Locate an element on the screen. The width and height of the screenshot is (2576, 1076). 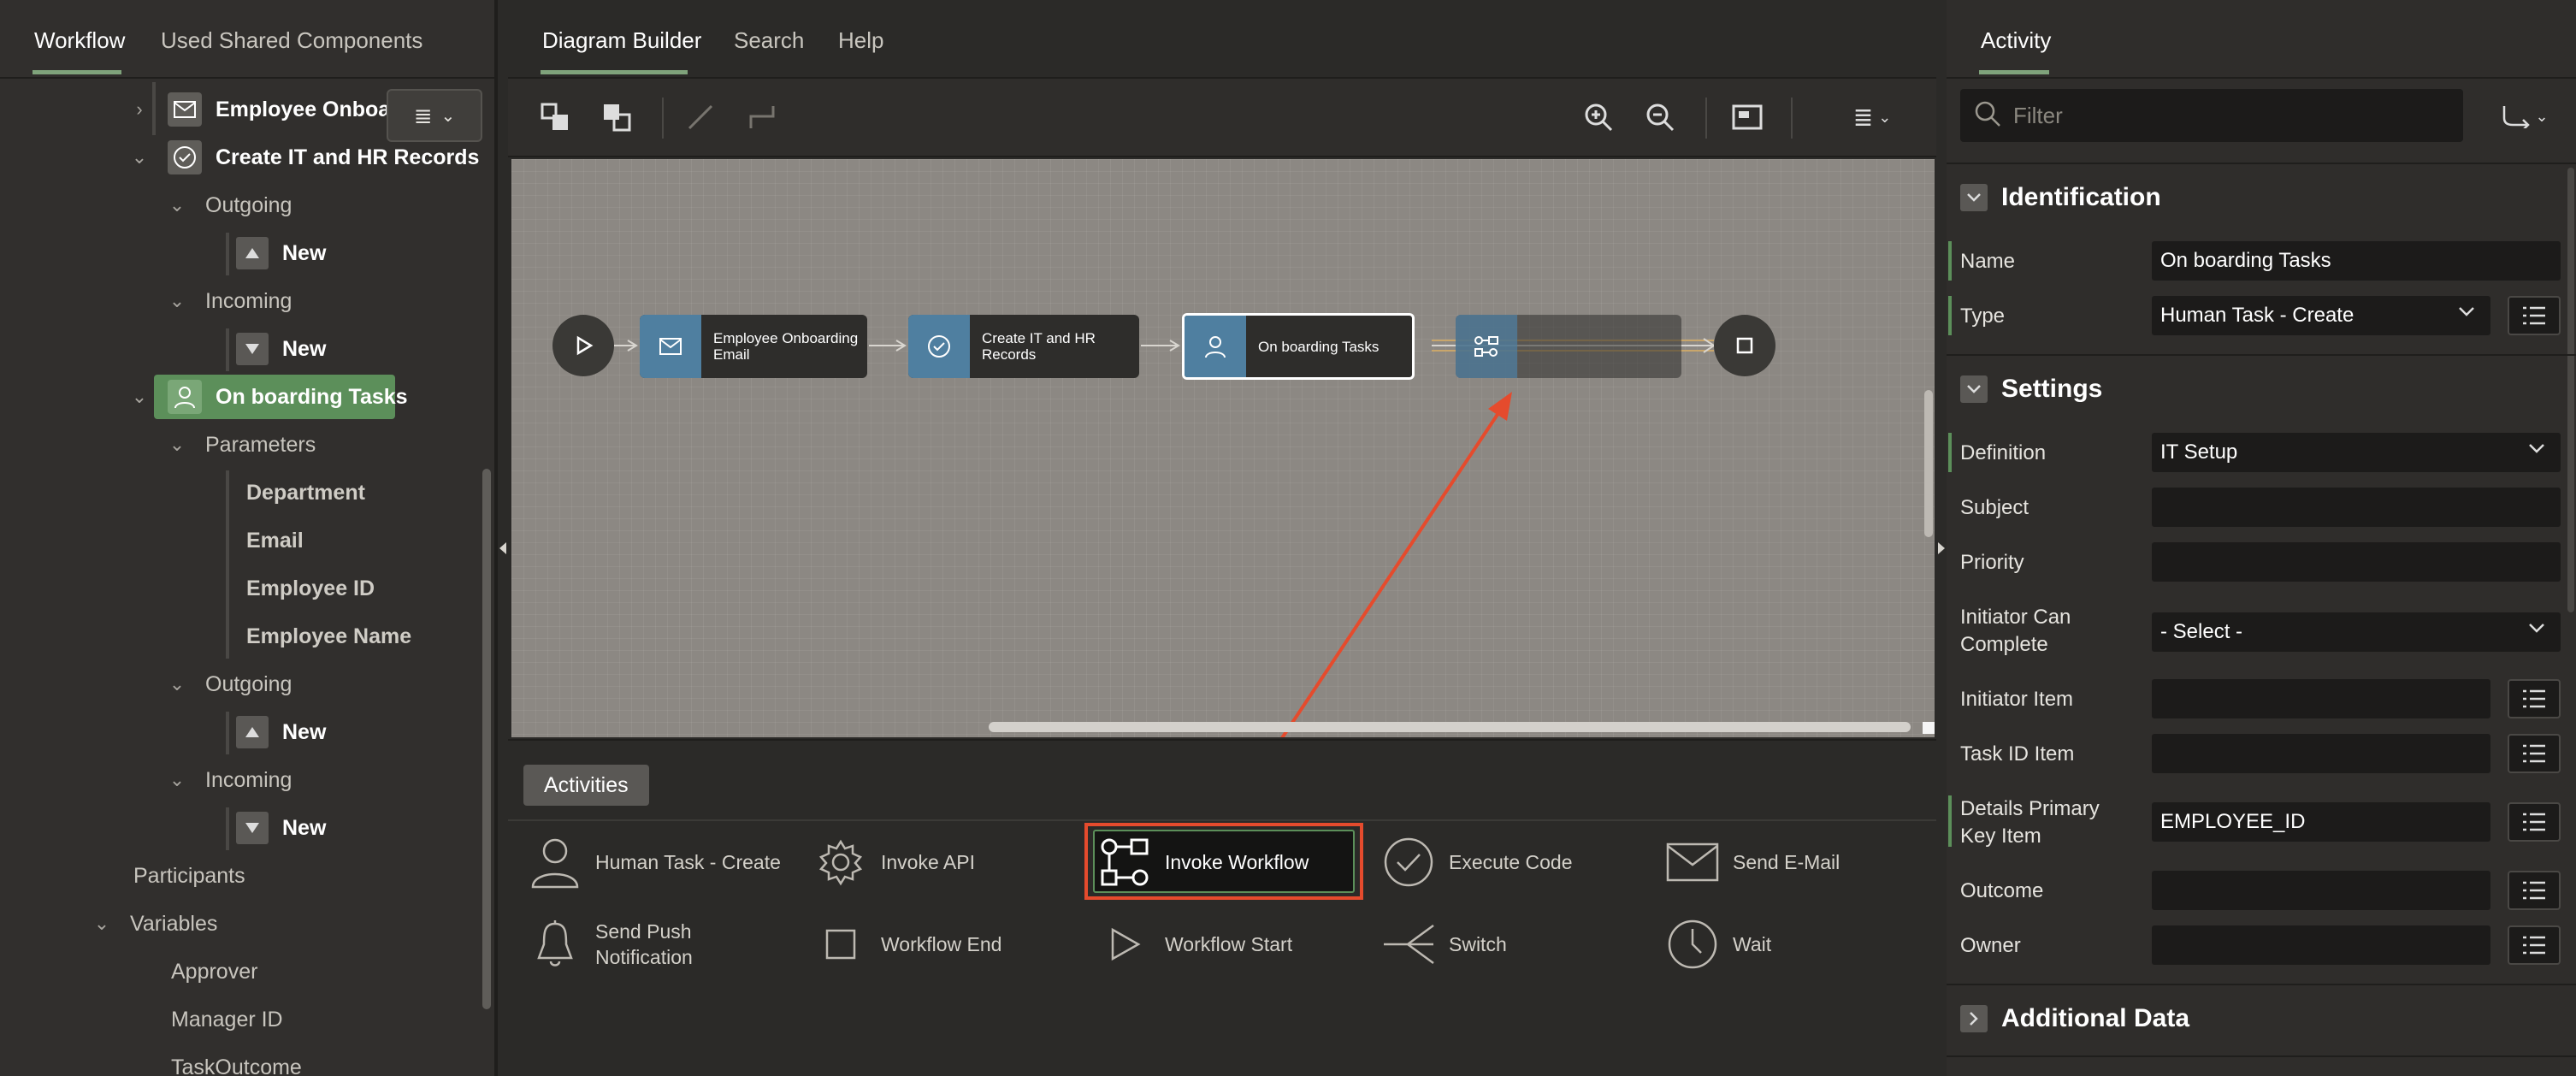
tree-folder-outgoing-2: ⌄ Outgoing is located at coordinates (230, 684).